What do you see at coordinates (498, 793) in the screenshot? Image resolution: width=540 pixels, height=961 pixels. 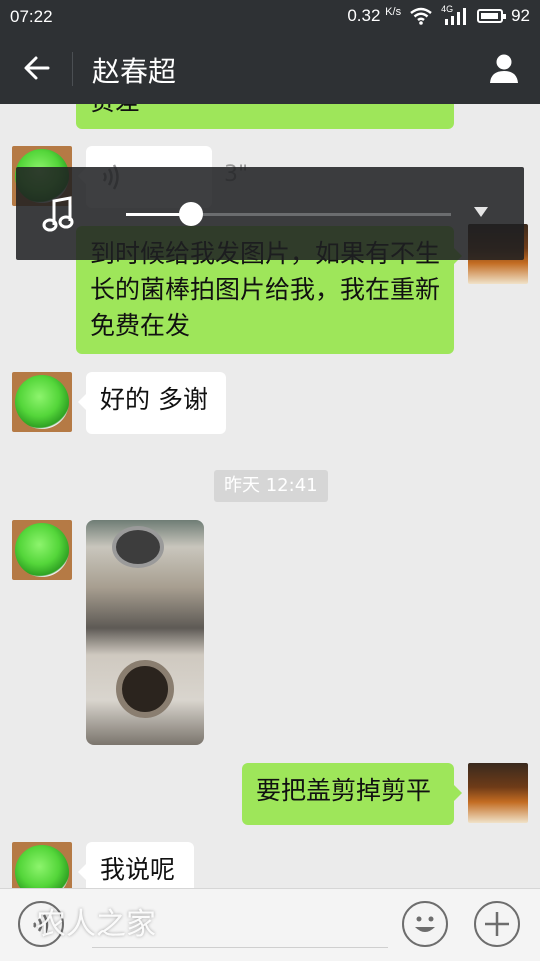 I see `user-avatar` at bounding box center [498, 793].